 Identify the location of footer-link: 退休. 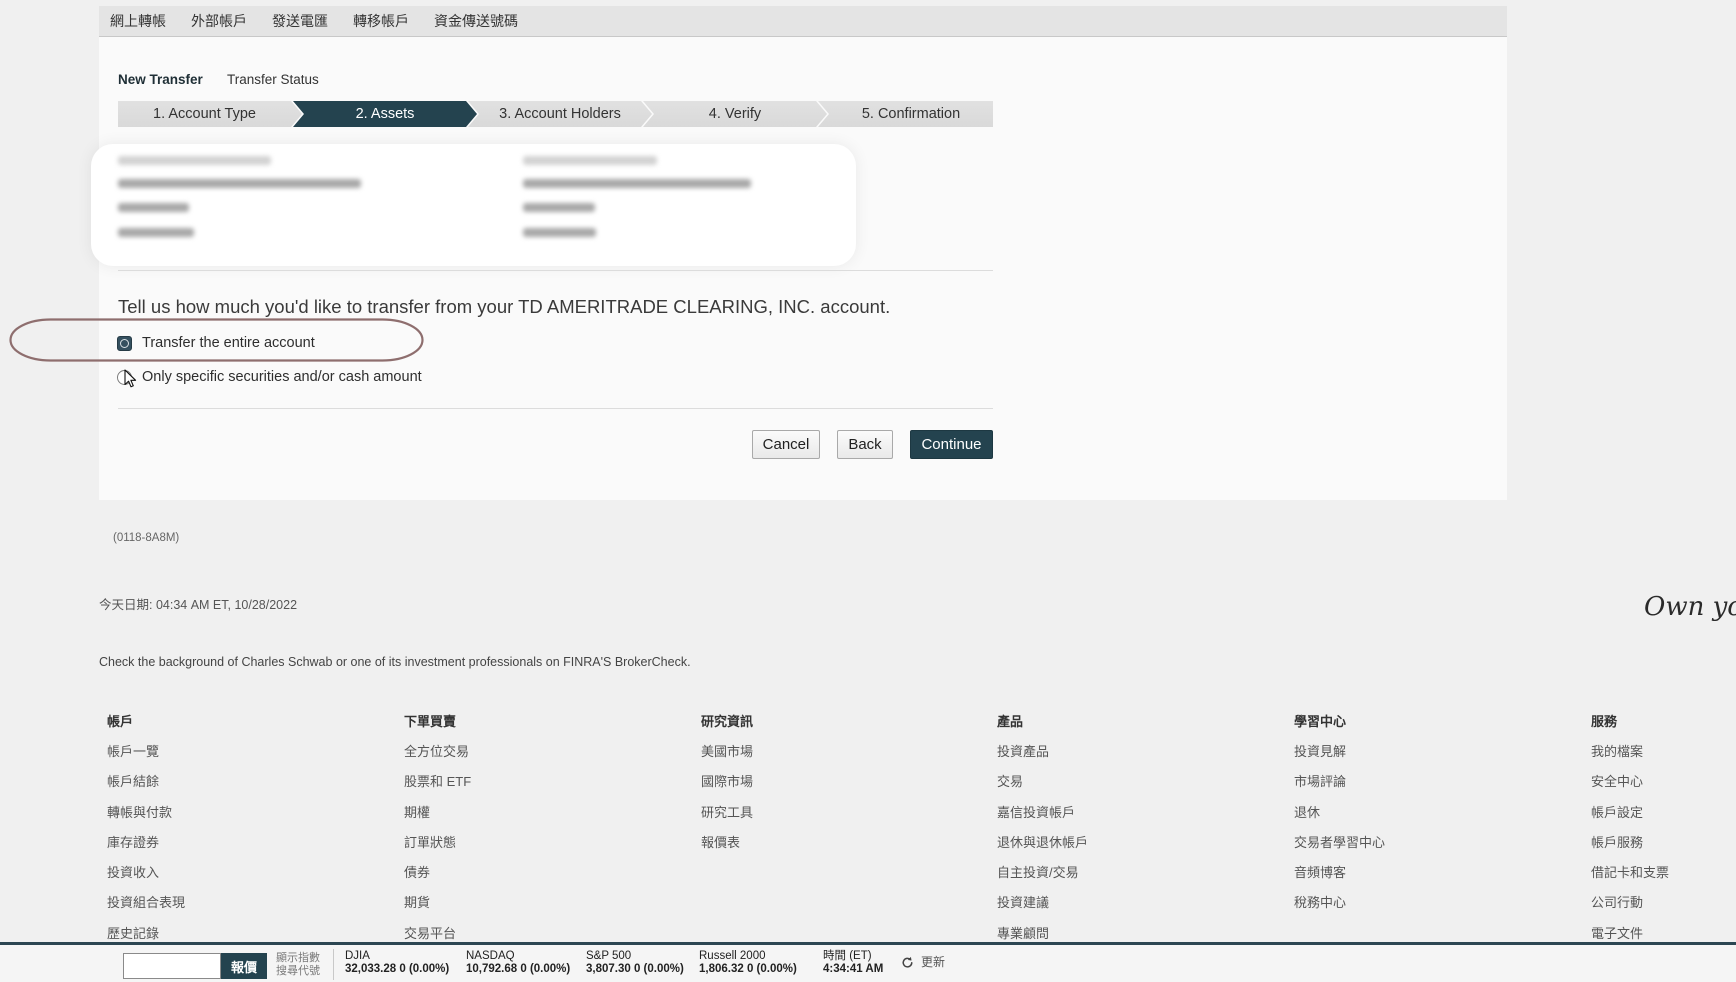
(1339, 813).